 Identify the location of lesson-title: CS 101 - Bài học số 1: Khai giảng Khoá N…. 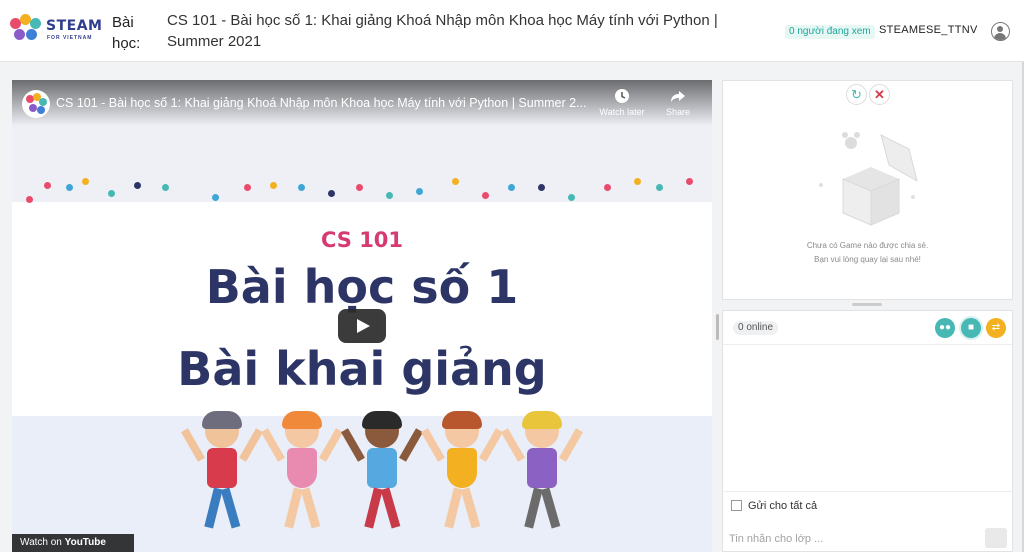
(442, 31).